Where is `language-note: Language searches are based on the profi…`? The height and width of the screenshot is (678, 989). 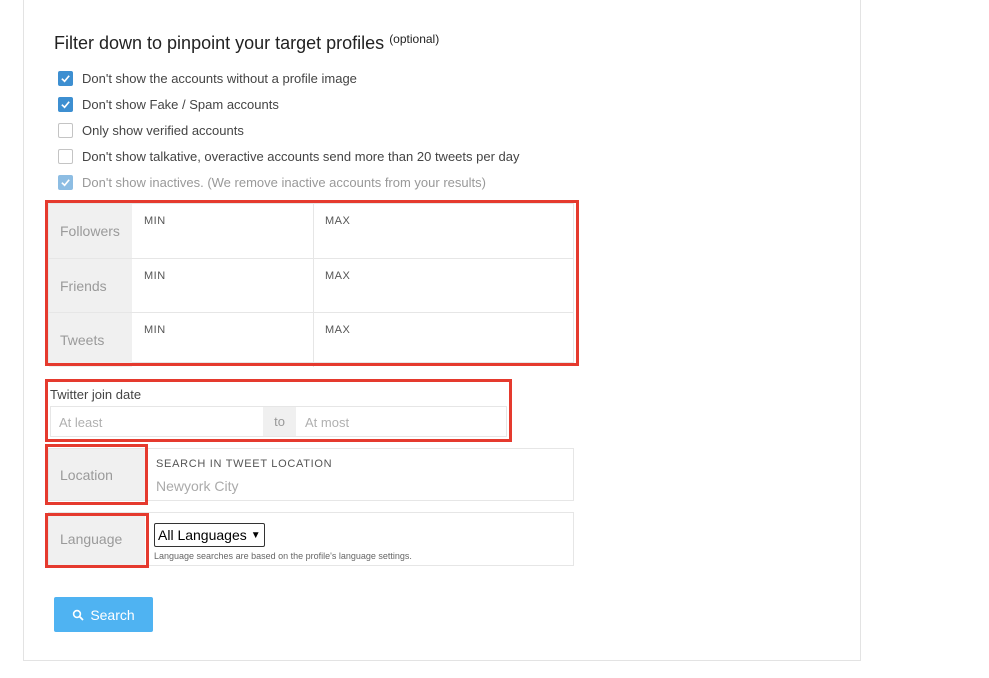 language-note: Language searches are based on the profi… is located at coordinates (283, 556).